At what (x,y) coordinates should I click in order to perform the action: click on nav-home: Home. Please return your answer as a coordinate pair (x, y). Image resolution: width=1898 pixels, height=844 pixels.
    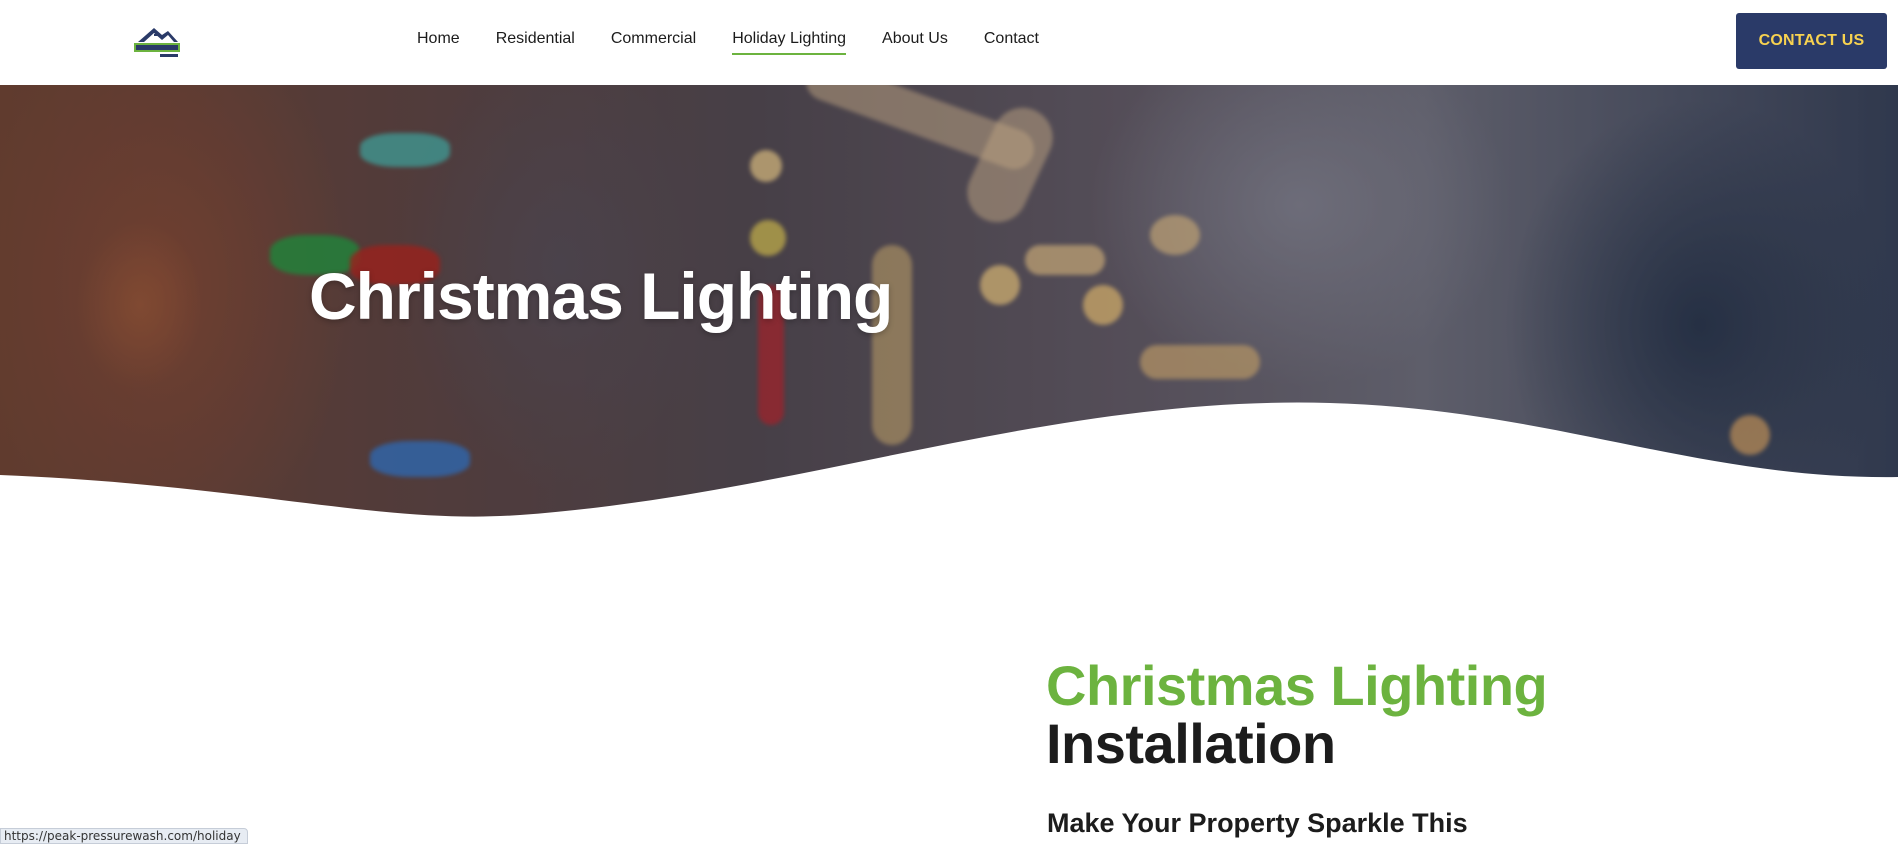
    Looking at the image, I should click on (438, 42).